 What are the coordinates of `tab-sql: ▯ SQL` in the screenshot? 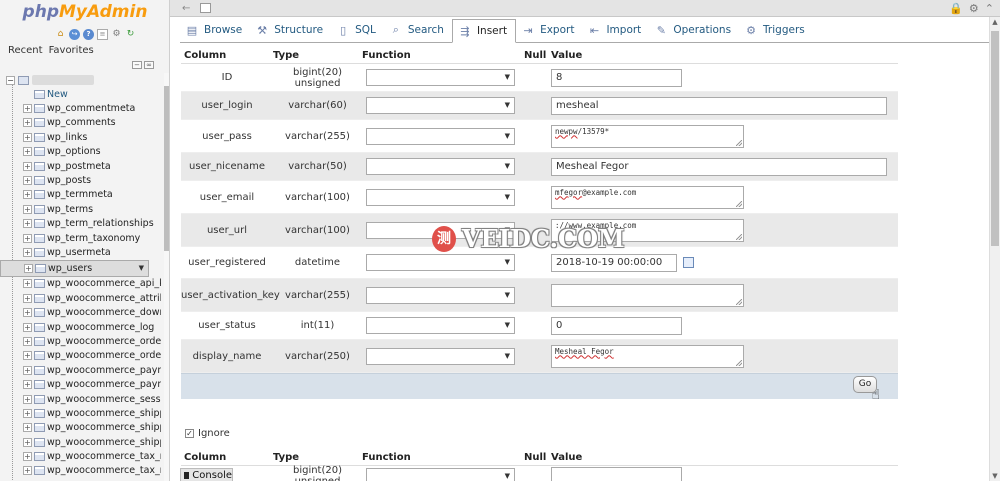 It's located at (357, 30).